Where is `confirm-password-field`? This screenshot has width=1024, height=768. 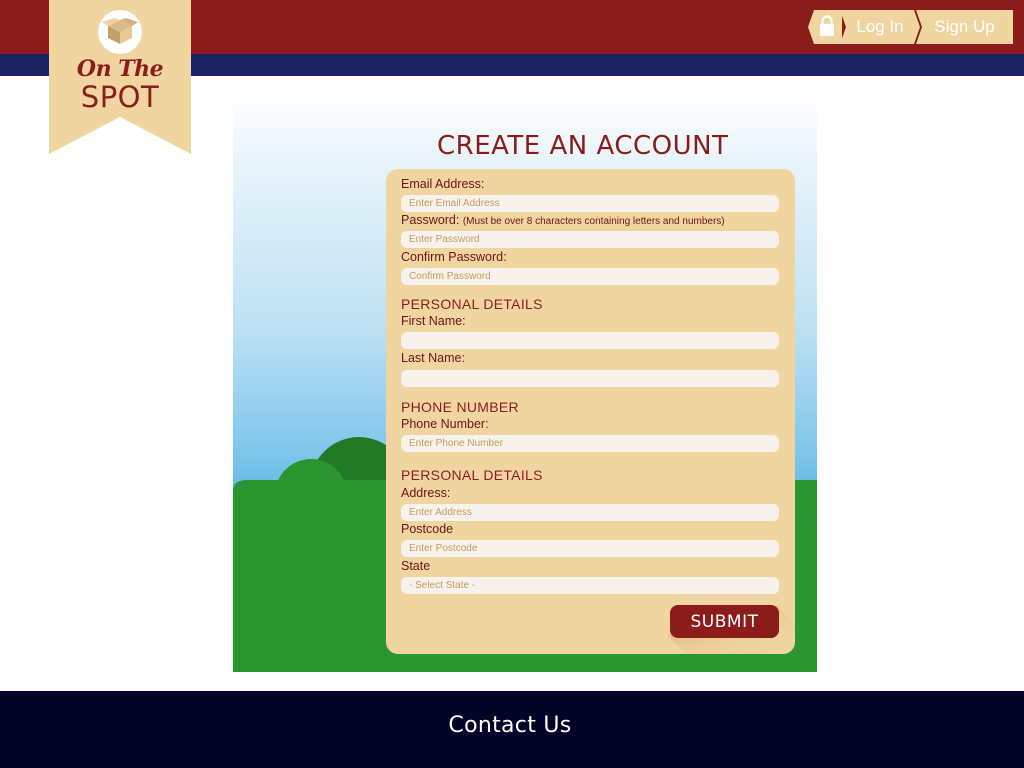
confirm-password-field is located at coordinates (590, 276).